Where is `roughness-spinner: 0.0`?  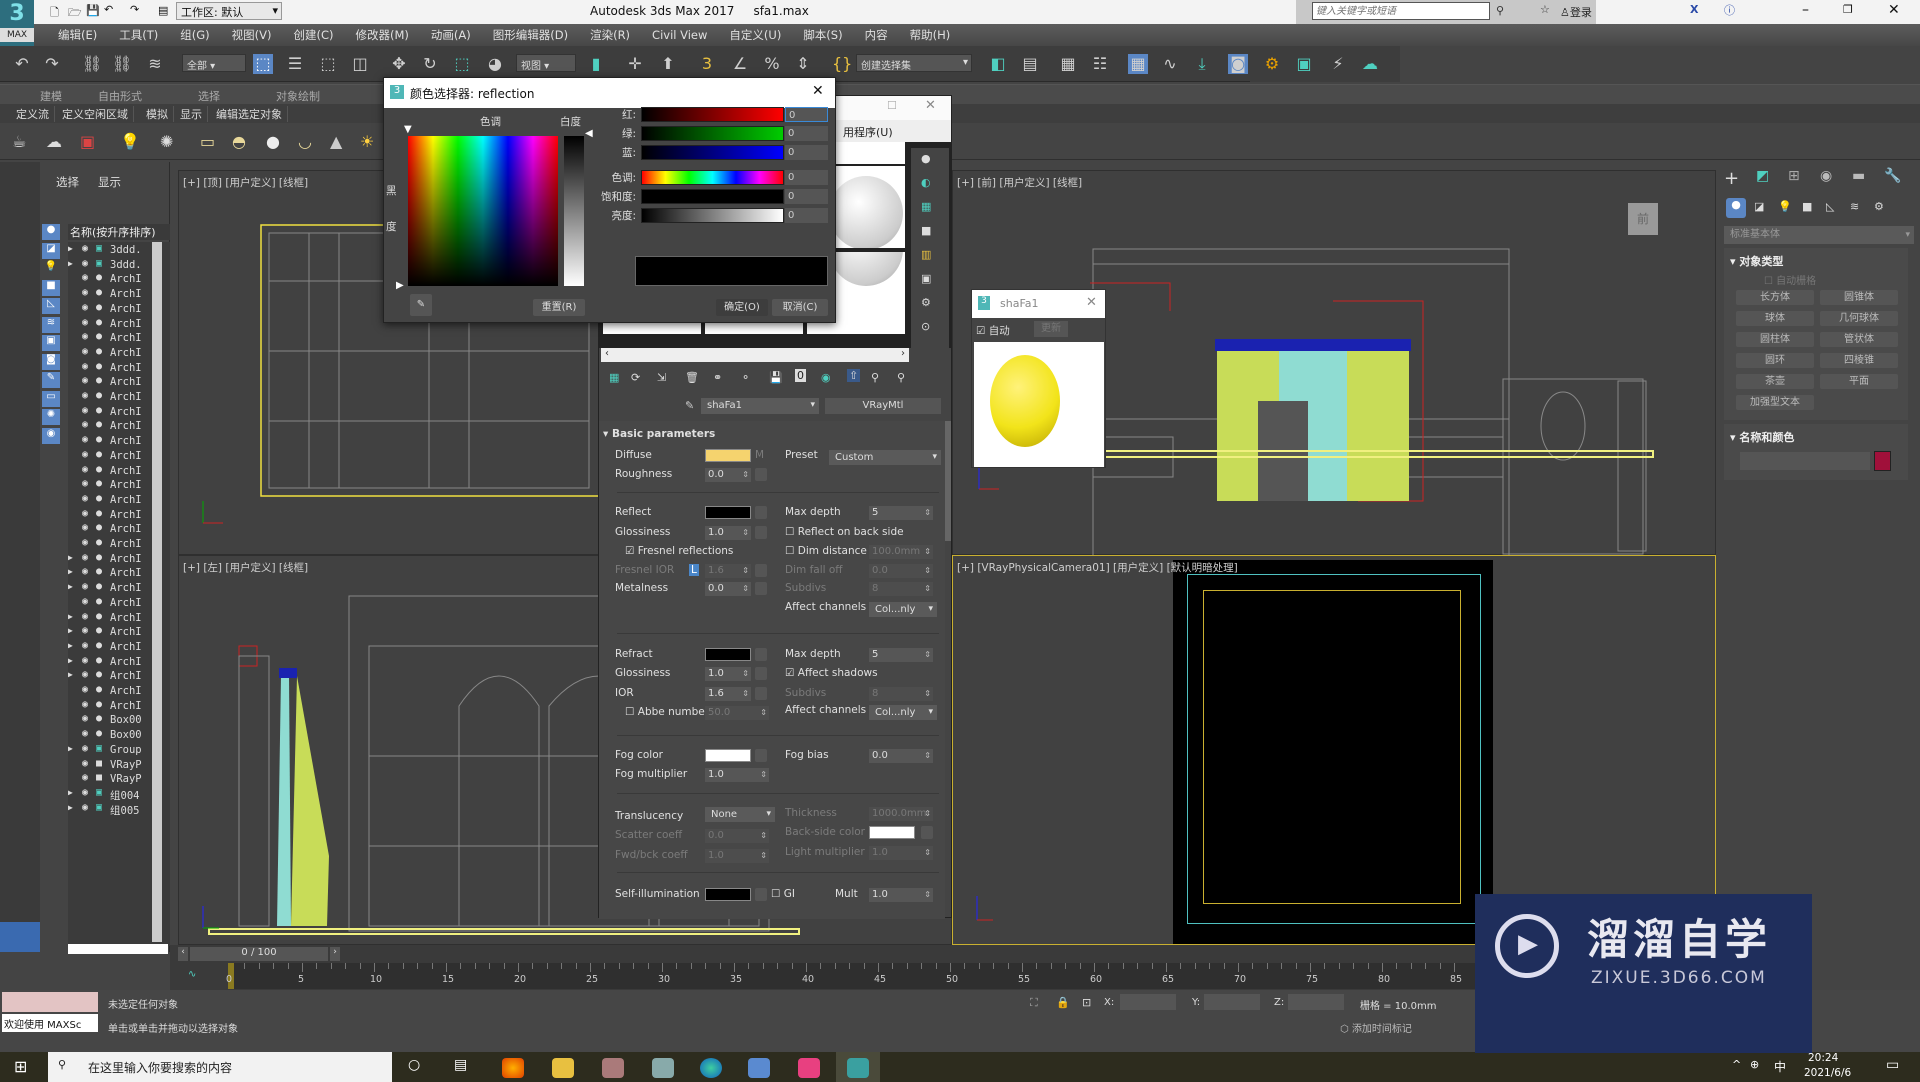 roughness-spinner: 0.0 is located at coordinates (728, 475).